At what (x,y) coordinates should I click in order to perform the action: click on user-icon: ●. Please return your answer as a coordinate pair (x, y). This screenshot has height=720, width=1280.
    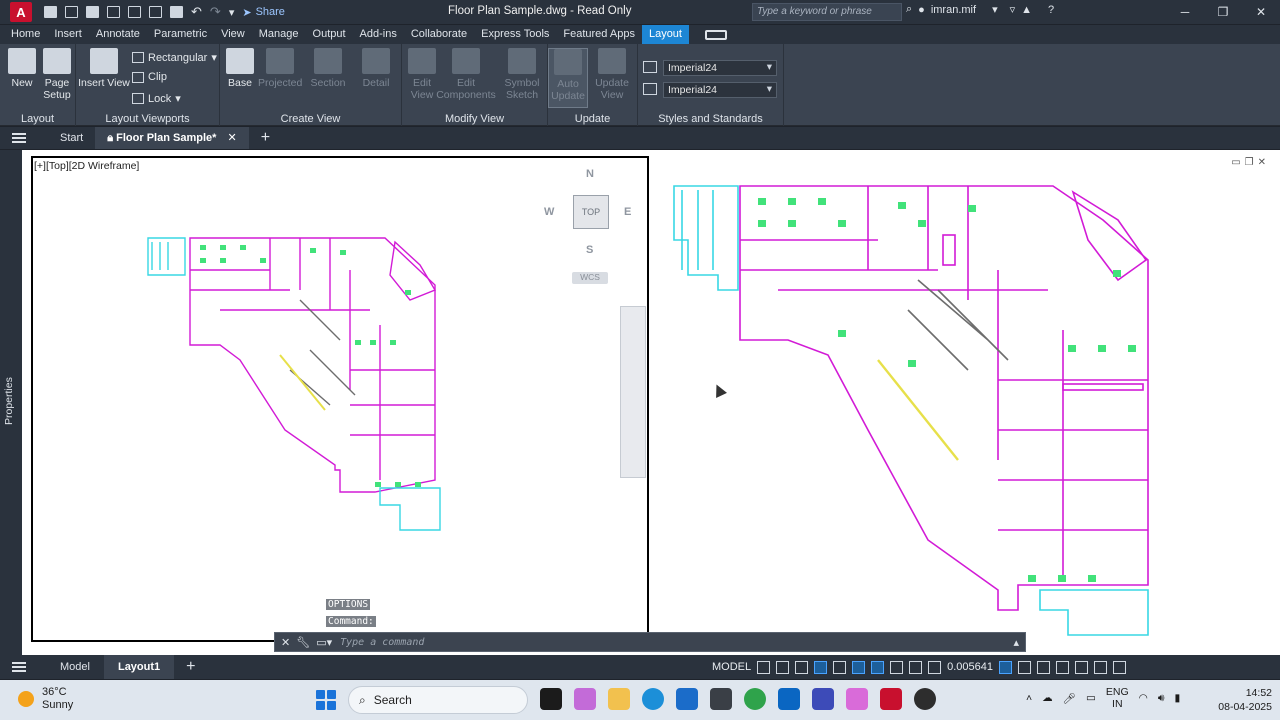
    Looking at the image, I should click on (921, 10).